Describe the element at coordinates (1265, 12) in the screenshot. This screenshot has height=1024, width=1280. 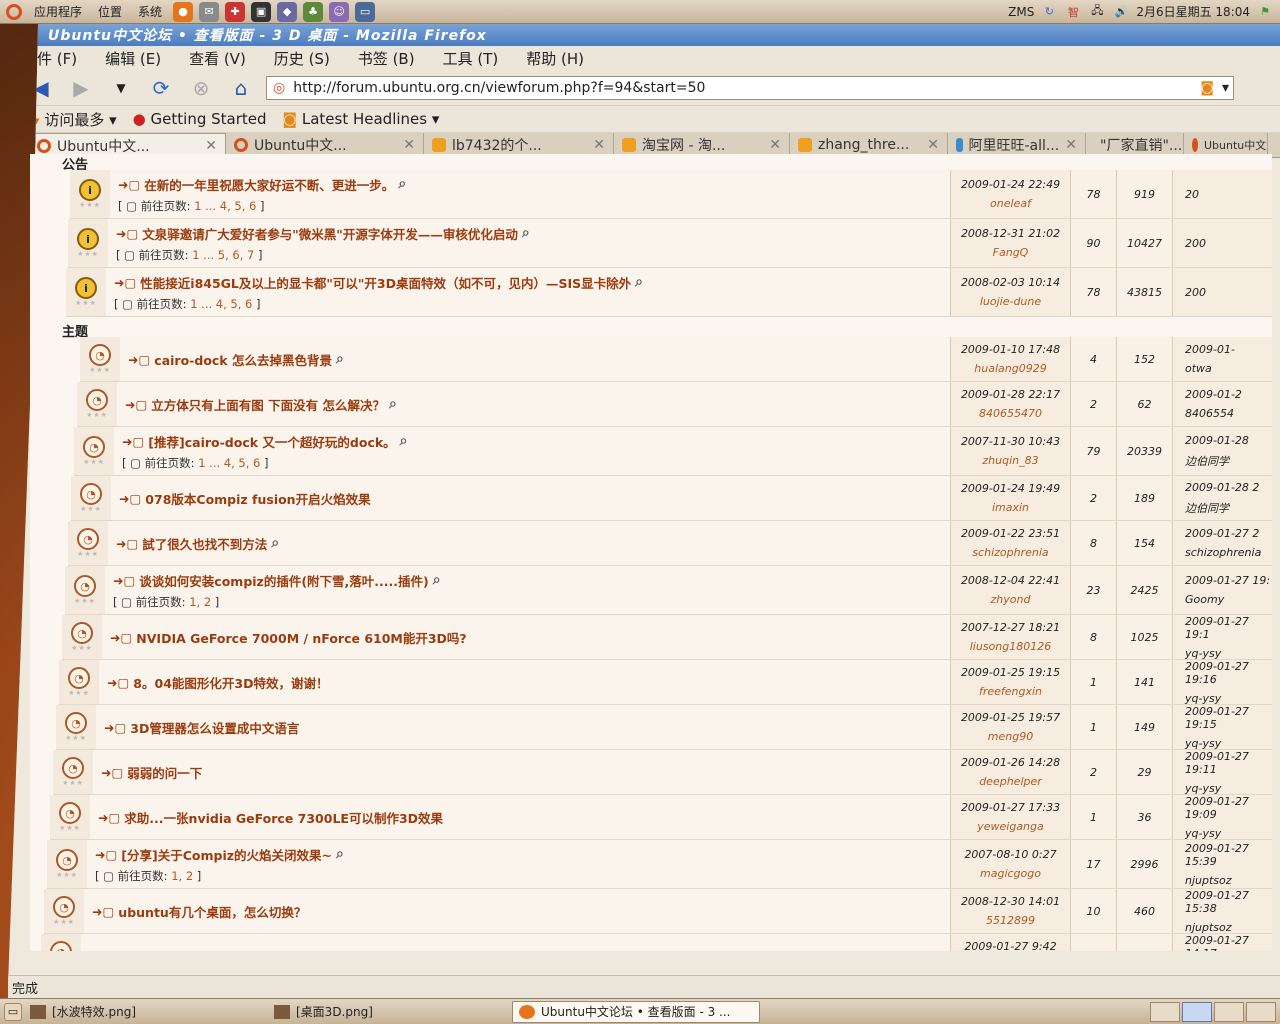
I see `logout-icon: ⚑` at that location.